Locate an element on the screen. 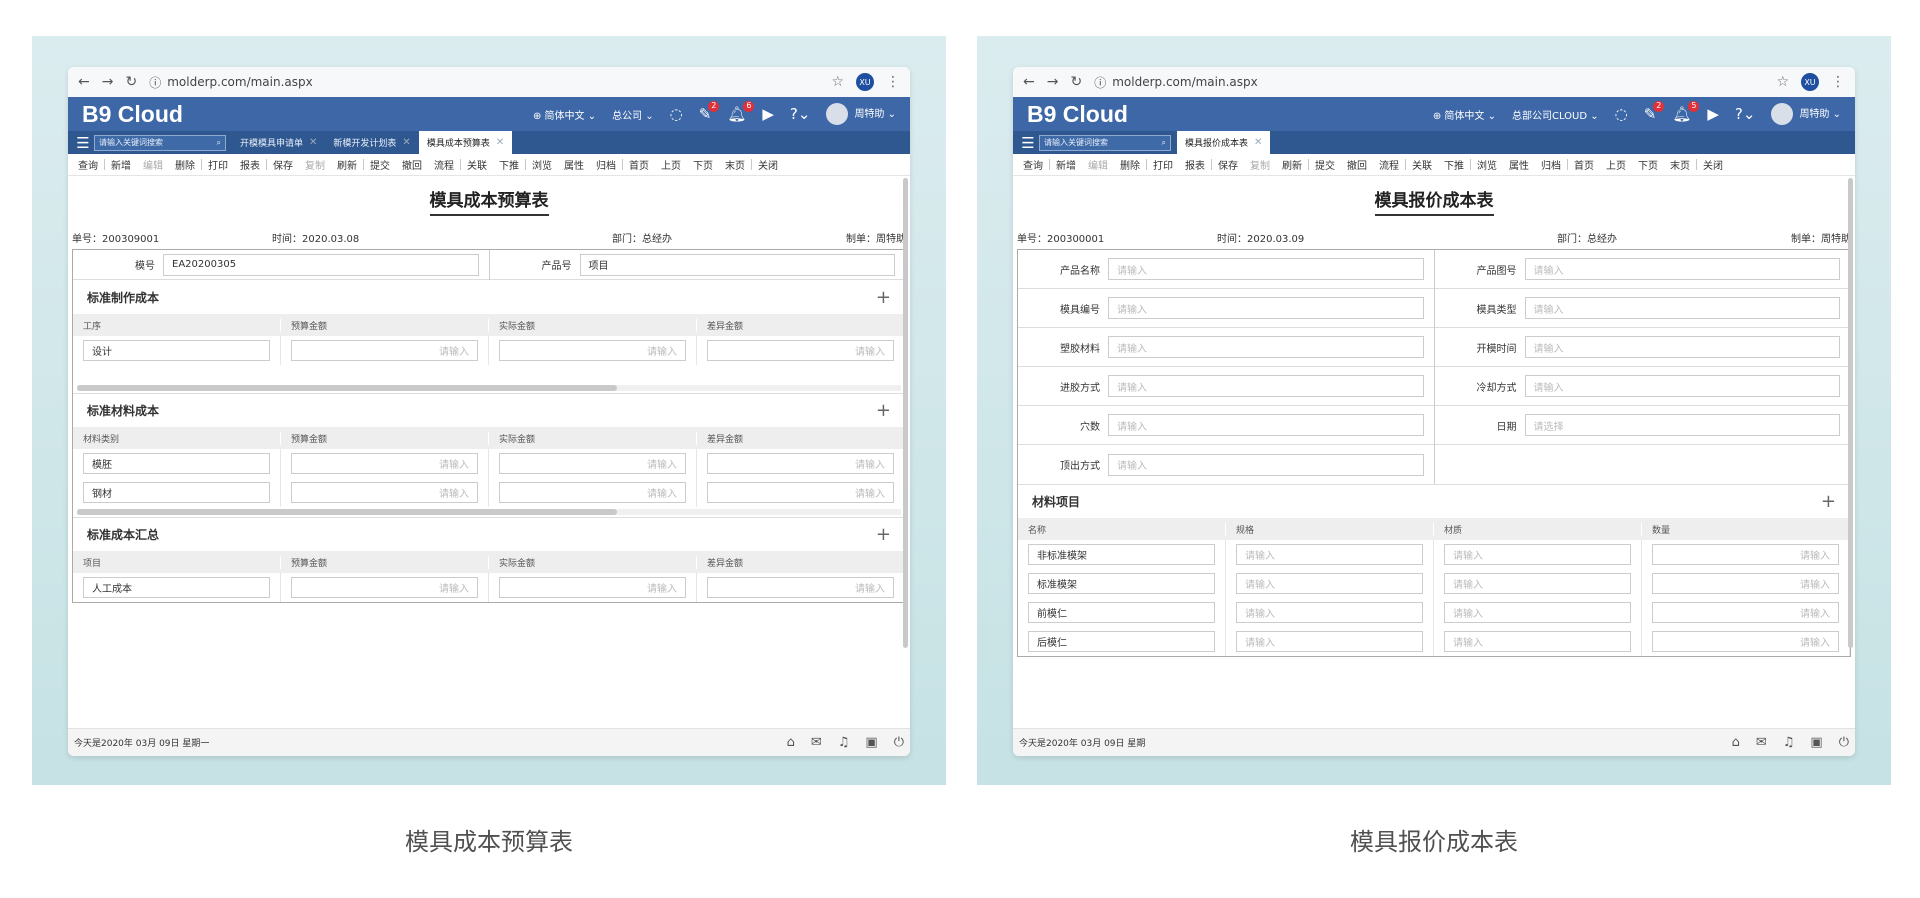  material-type-field: 模胚 is located at coordinates (176, 463).